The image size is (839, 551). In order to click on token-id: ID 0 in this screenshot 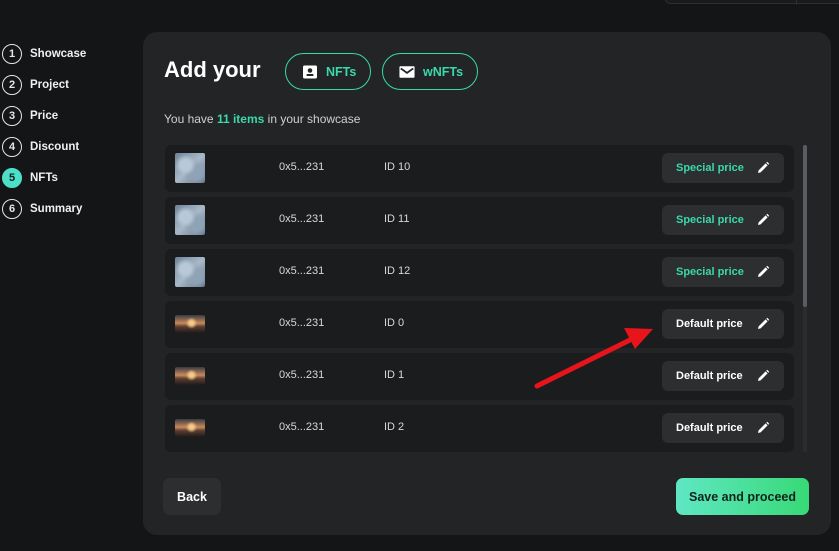, I will do `click(394, 323)`.